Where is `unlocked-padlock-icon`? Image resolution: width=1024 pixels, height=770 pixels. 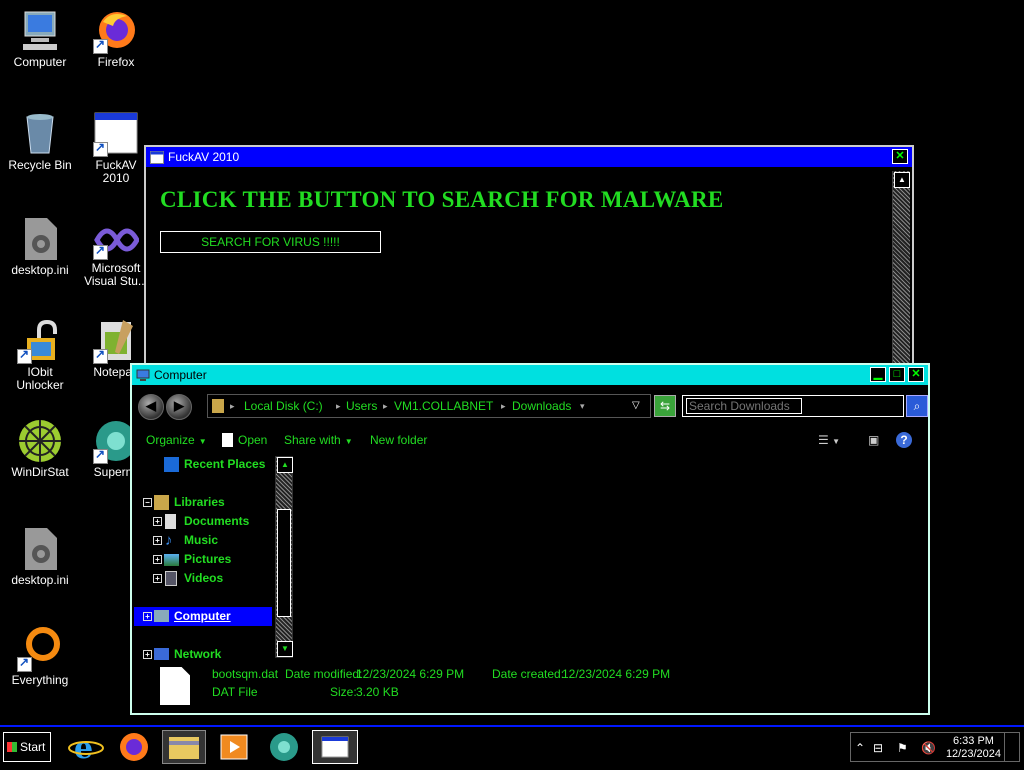 unlocked-padlock-icon is located at coordinates (40, 341).